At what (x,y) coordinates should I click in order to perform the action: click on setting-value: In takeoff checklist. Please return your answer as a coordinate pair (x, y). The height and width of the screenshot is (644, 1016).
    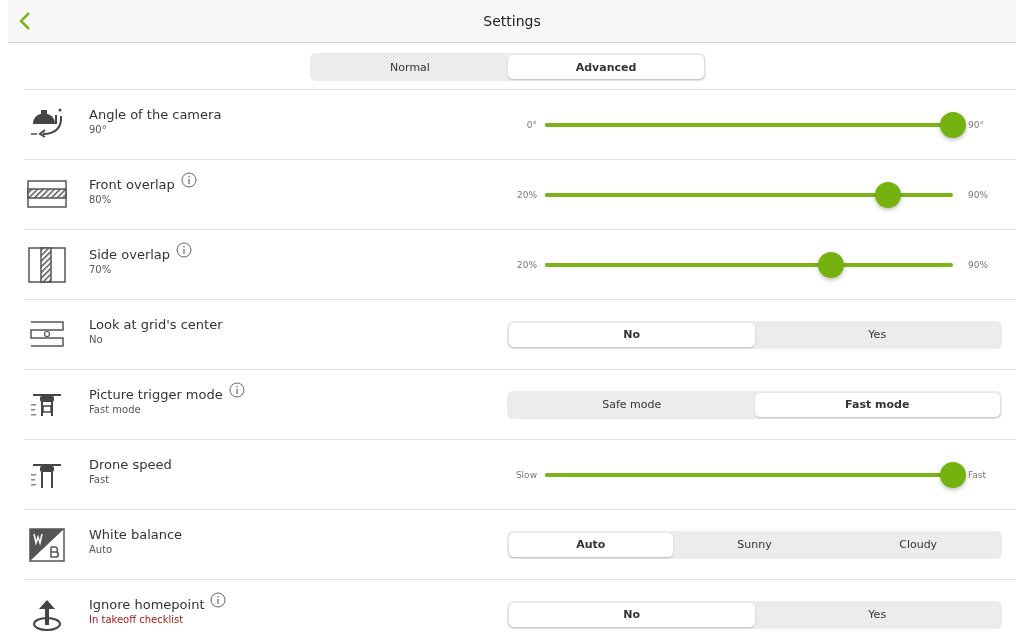
    Looking at the image, I should click on (137, 619).